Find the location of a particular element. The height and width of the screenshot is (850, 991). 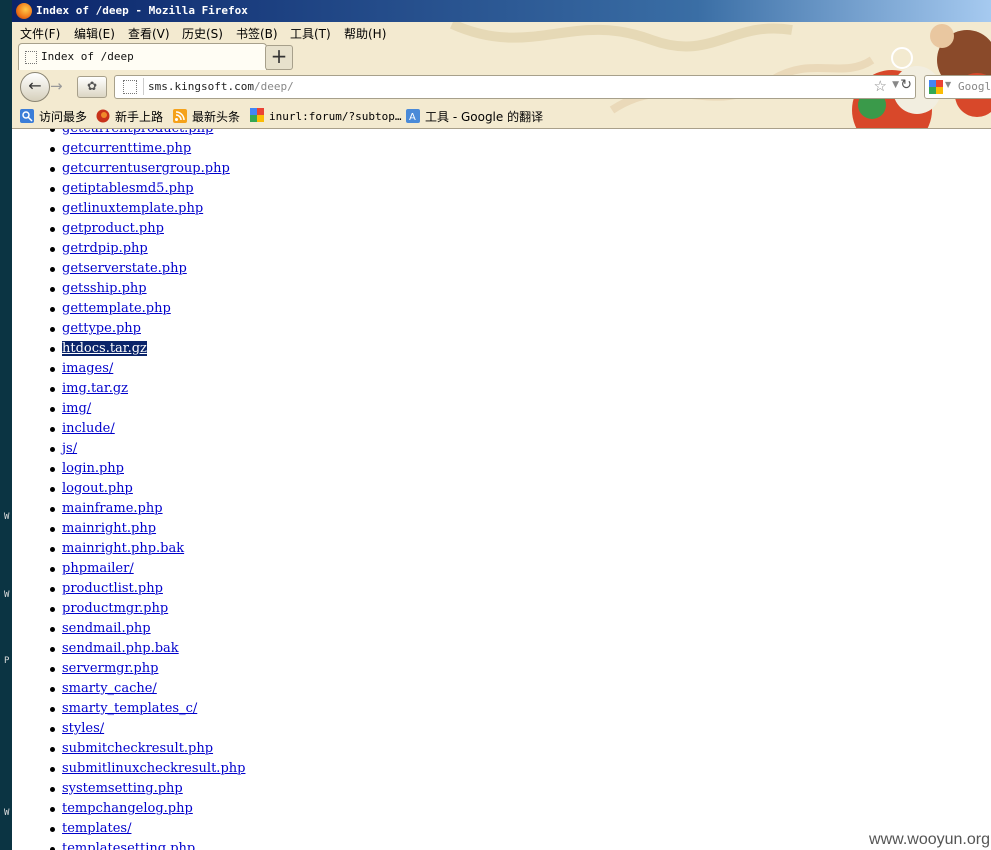

url-dropdown-icon: ▼ is located at coordinates (895, 85).